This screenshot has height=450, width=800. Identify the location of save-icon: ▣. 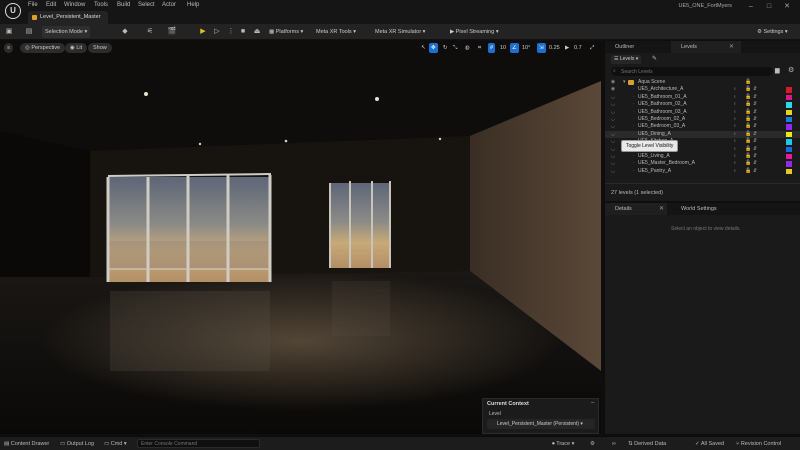
(9, 32).